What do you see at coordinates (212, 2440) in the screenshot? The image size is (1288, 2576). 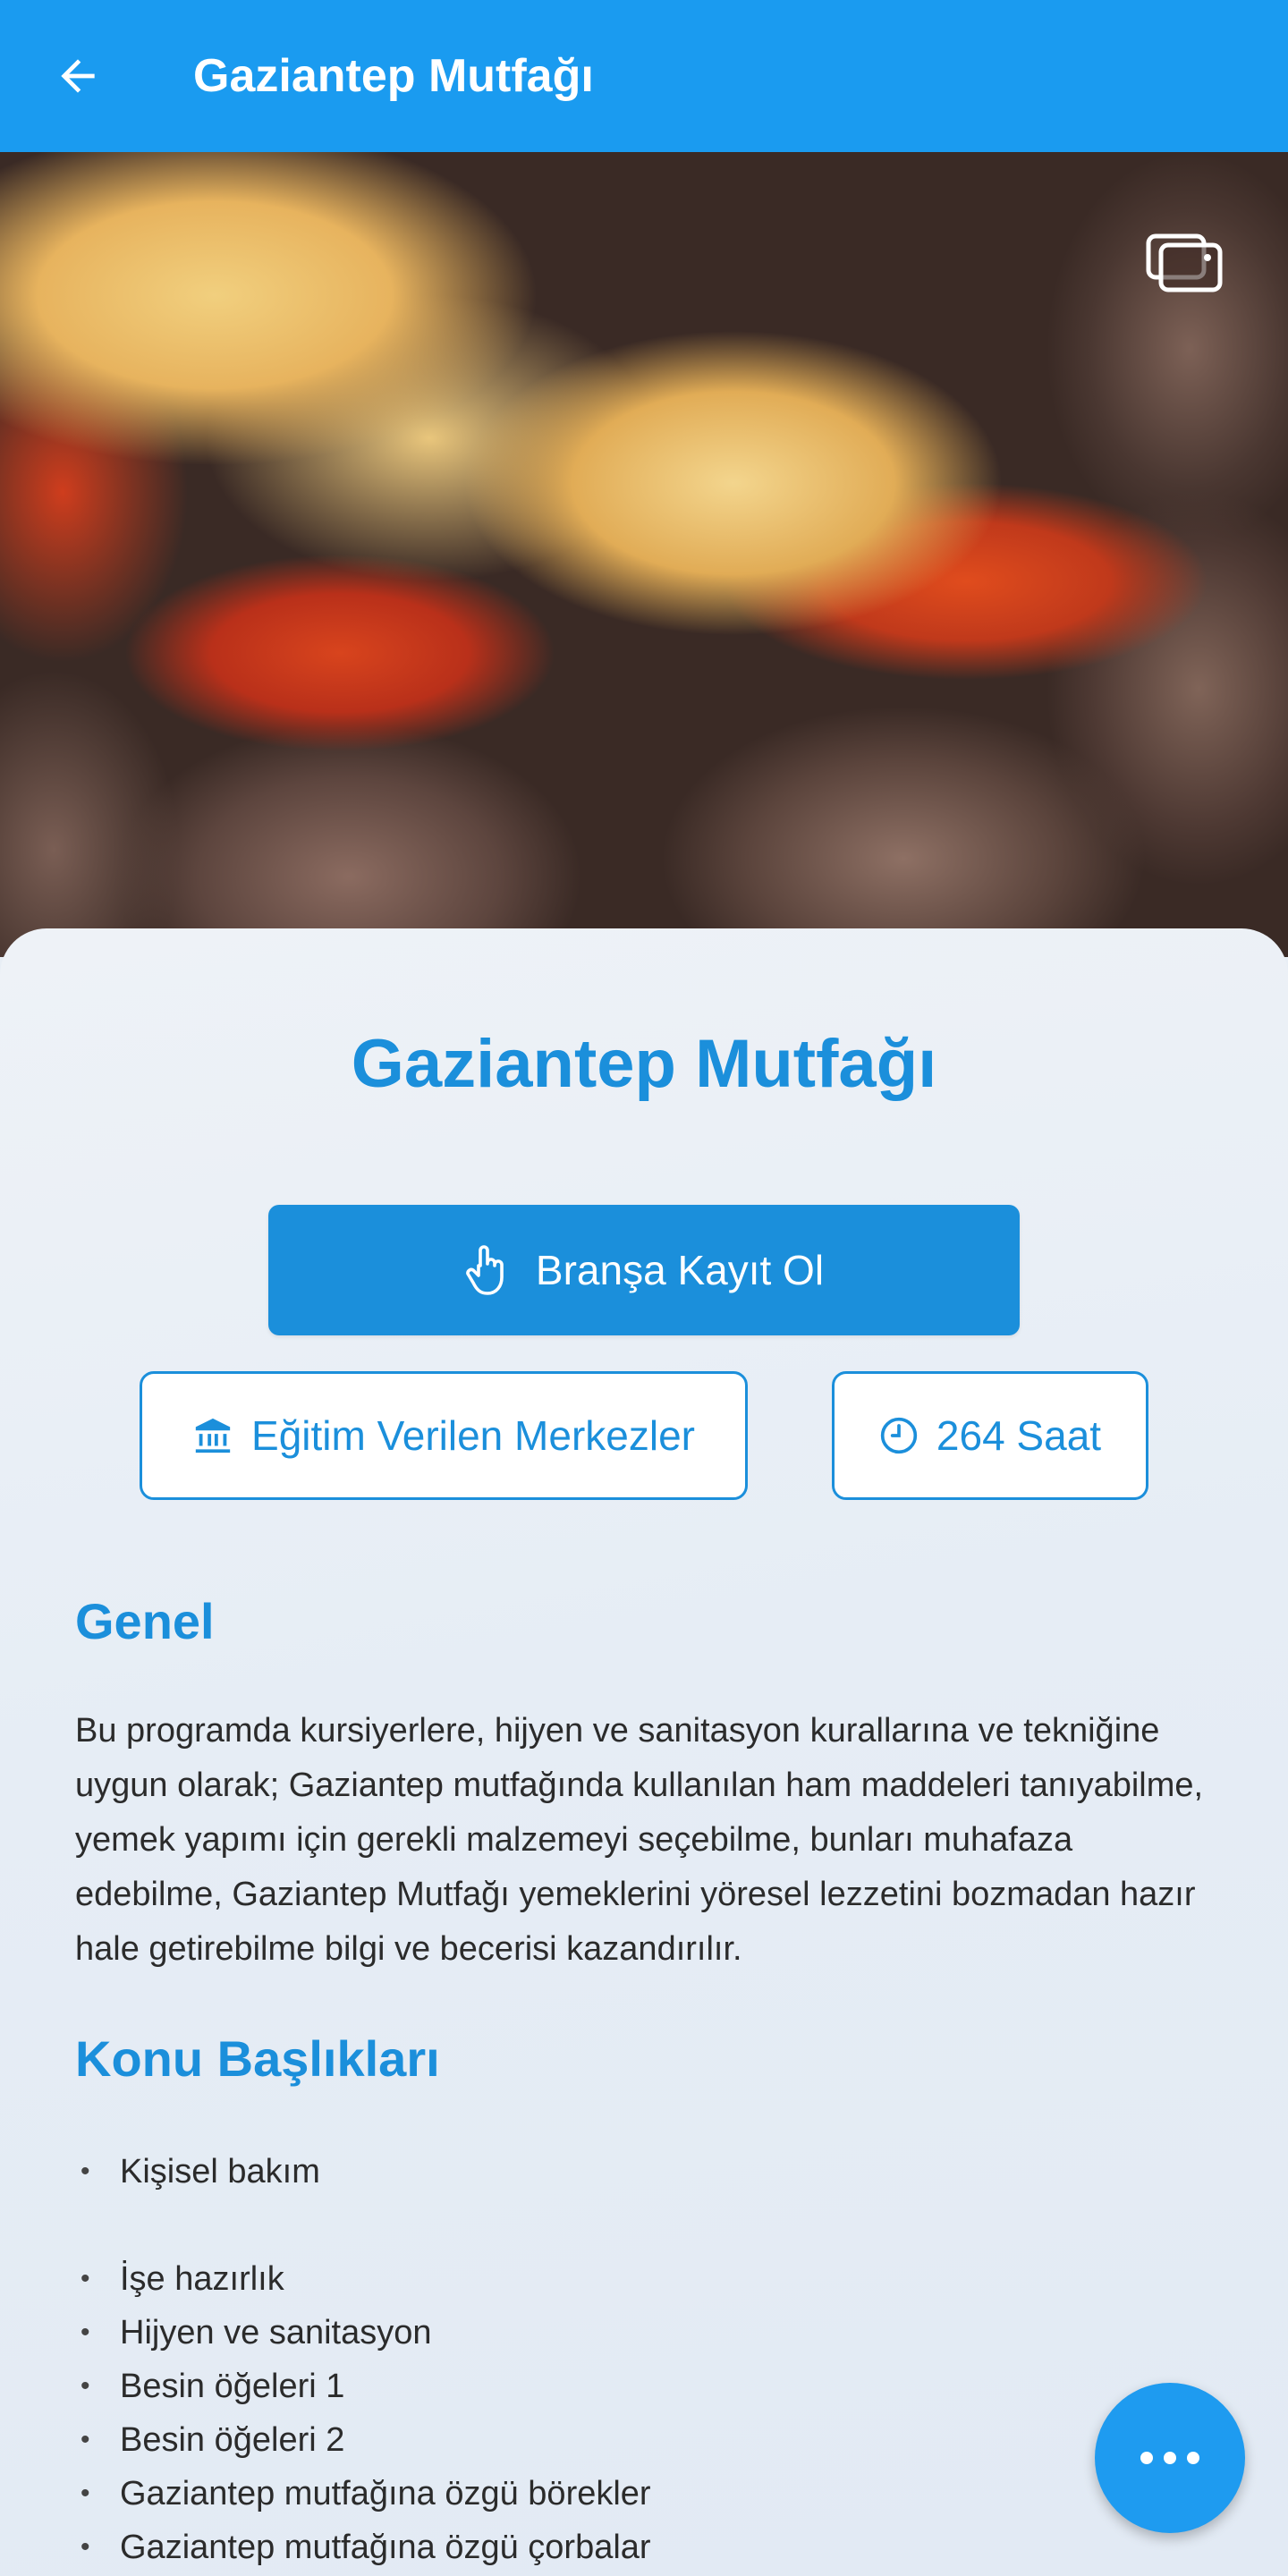 I see `list-item: • Besin öğeleri 2` at bounding box center [212, 2440].